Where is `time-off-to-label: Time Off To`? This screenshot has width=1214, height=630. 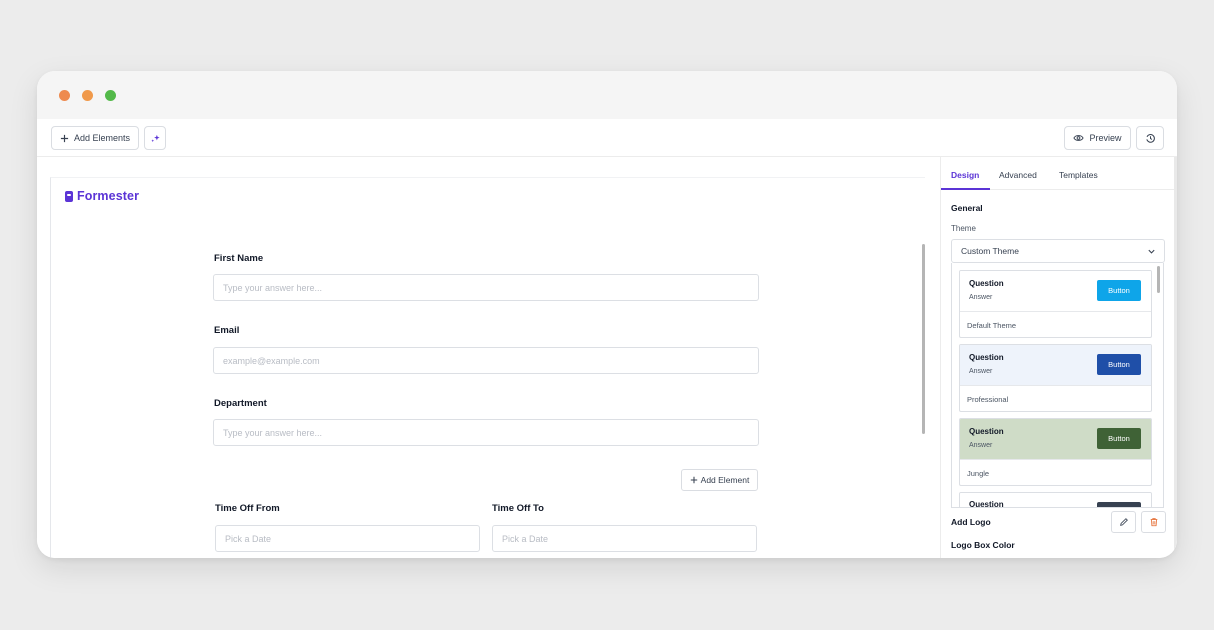
time-off-to-label: Time Off To is located at coordinates (518, 508).